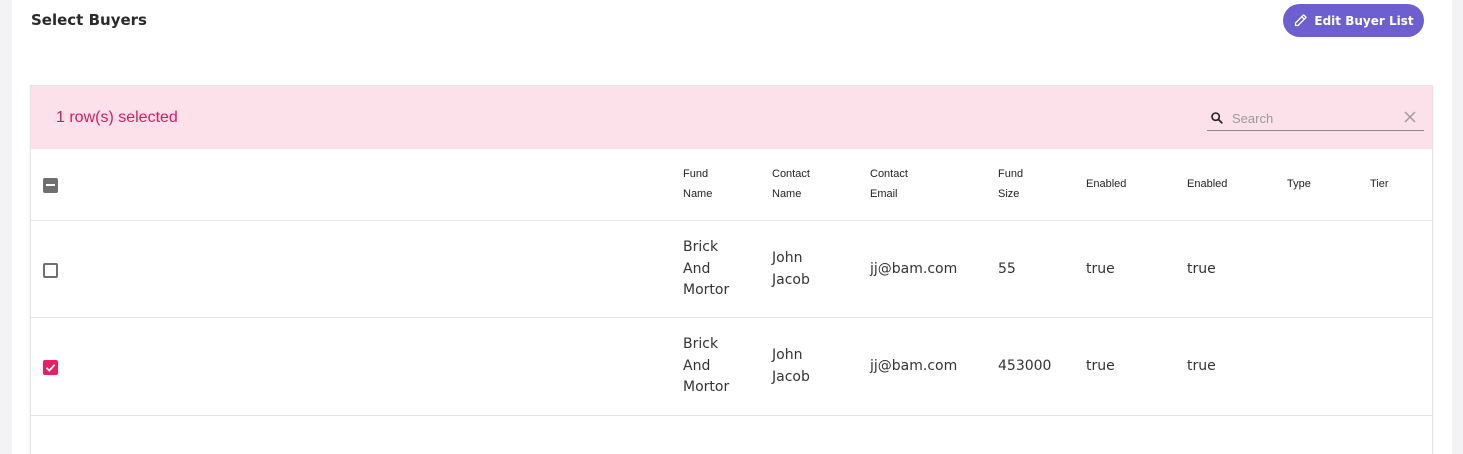  I want to click on pencil-icon, so click(1301, 20).